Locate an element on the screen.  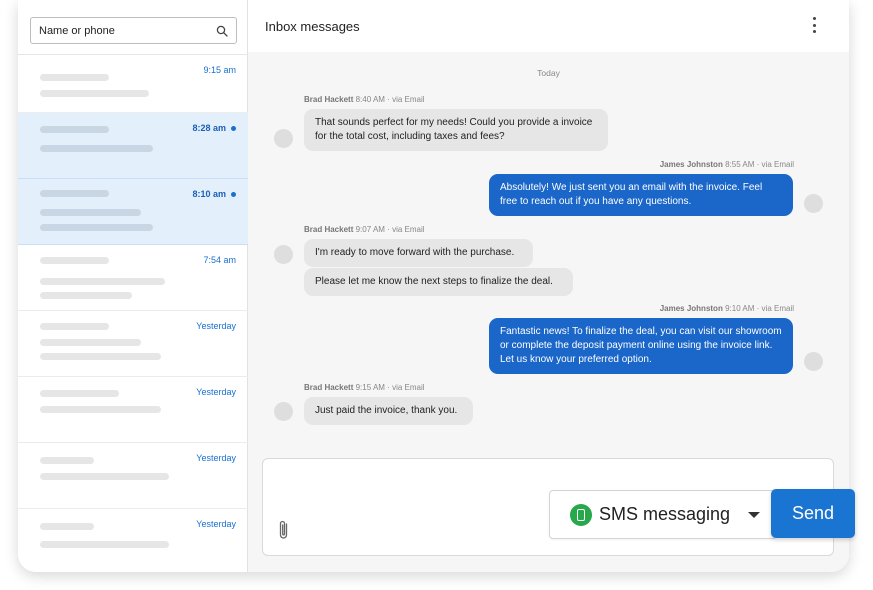
conversation-item: 8:28 am is located at coordinates (133, 146).